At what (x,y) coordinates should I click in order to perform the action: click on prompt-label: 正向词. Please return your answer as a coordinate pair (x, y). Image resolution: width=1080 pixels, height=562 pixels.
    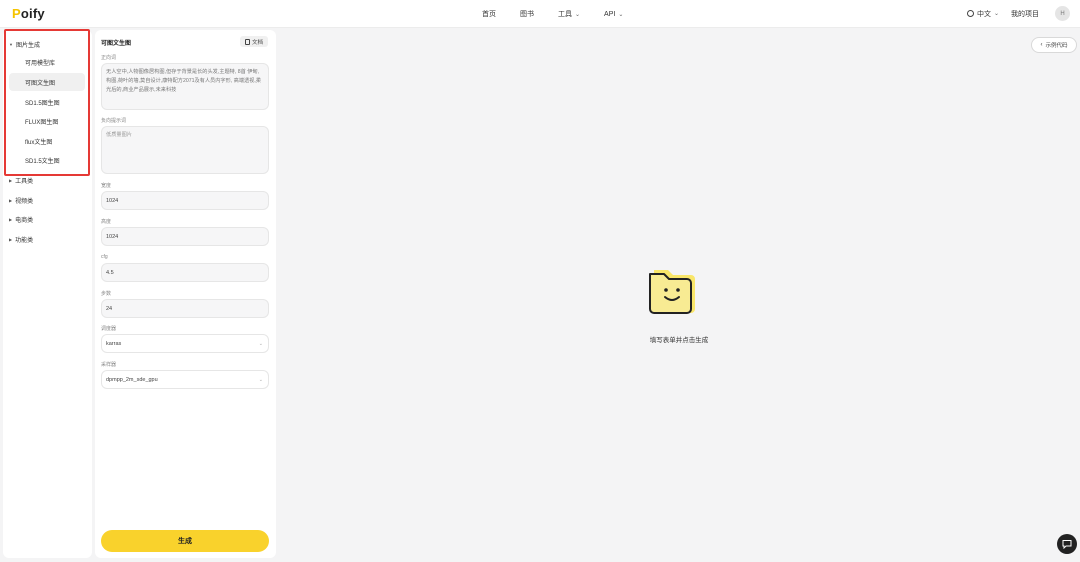
    Looking at the image, I should click on (109, 58).